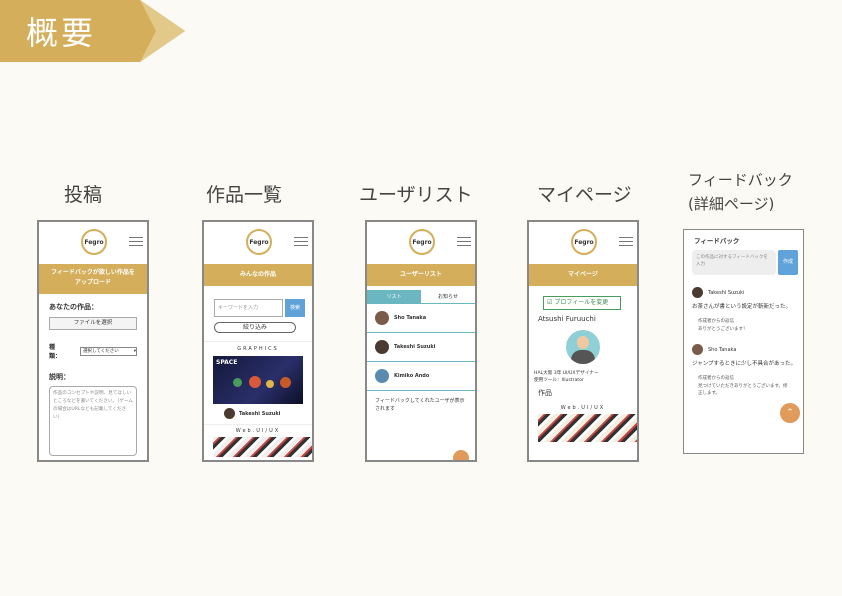 The height and width of the screenshot is (596, 842). I want to click on chevron-up-icon: ⌃, so click(790, 413).